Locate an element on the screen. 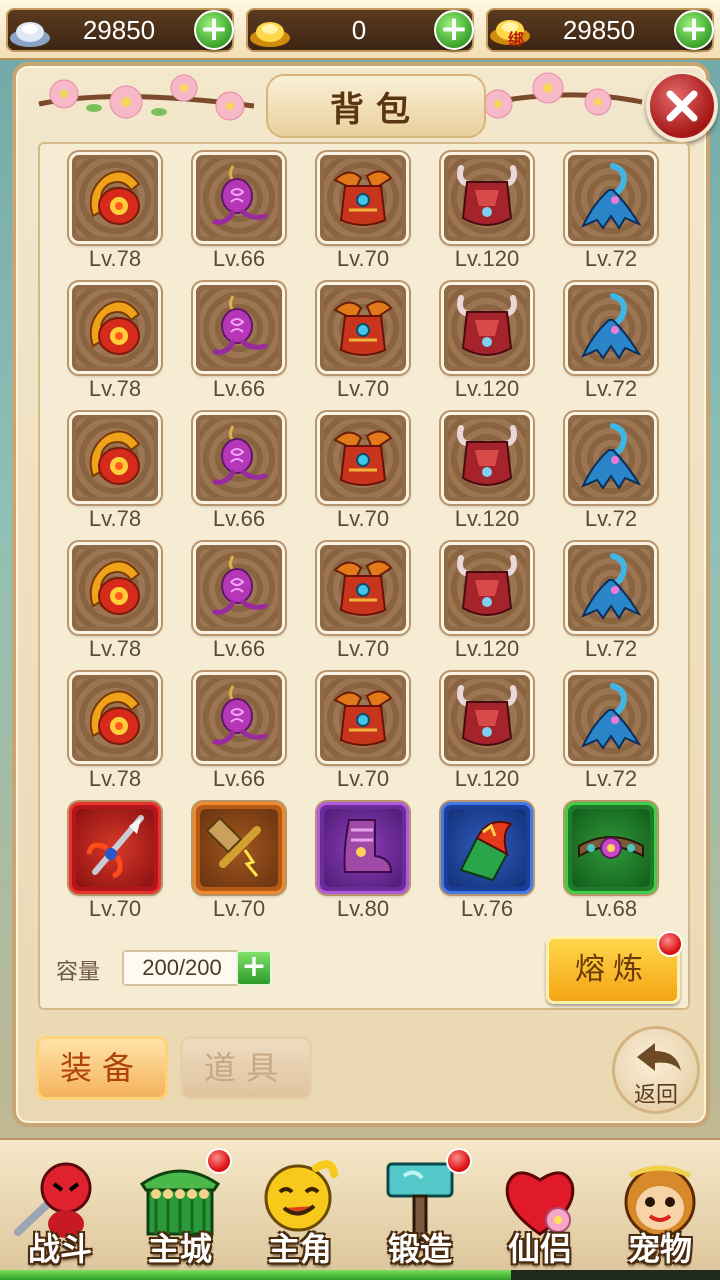 Image resolution: width=720 pixels, height=1280 pixels. nav-item-pet-monkey: 宠物 is located at coordinates (660, 1209).